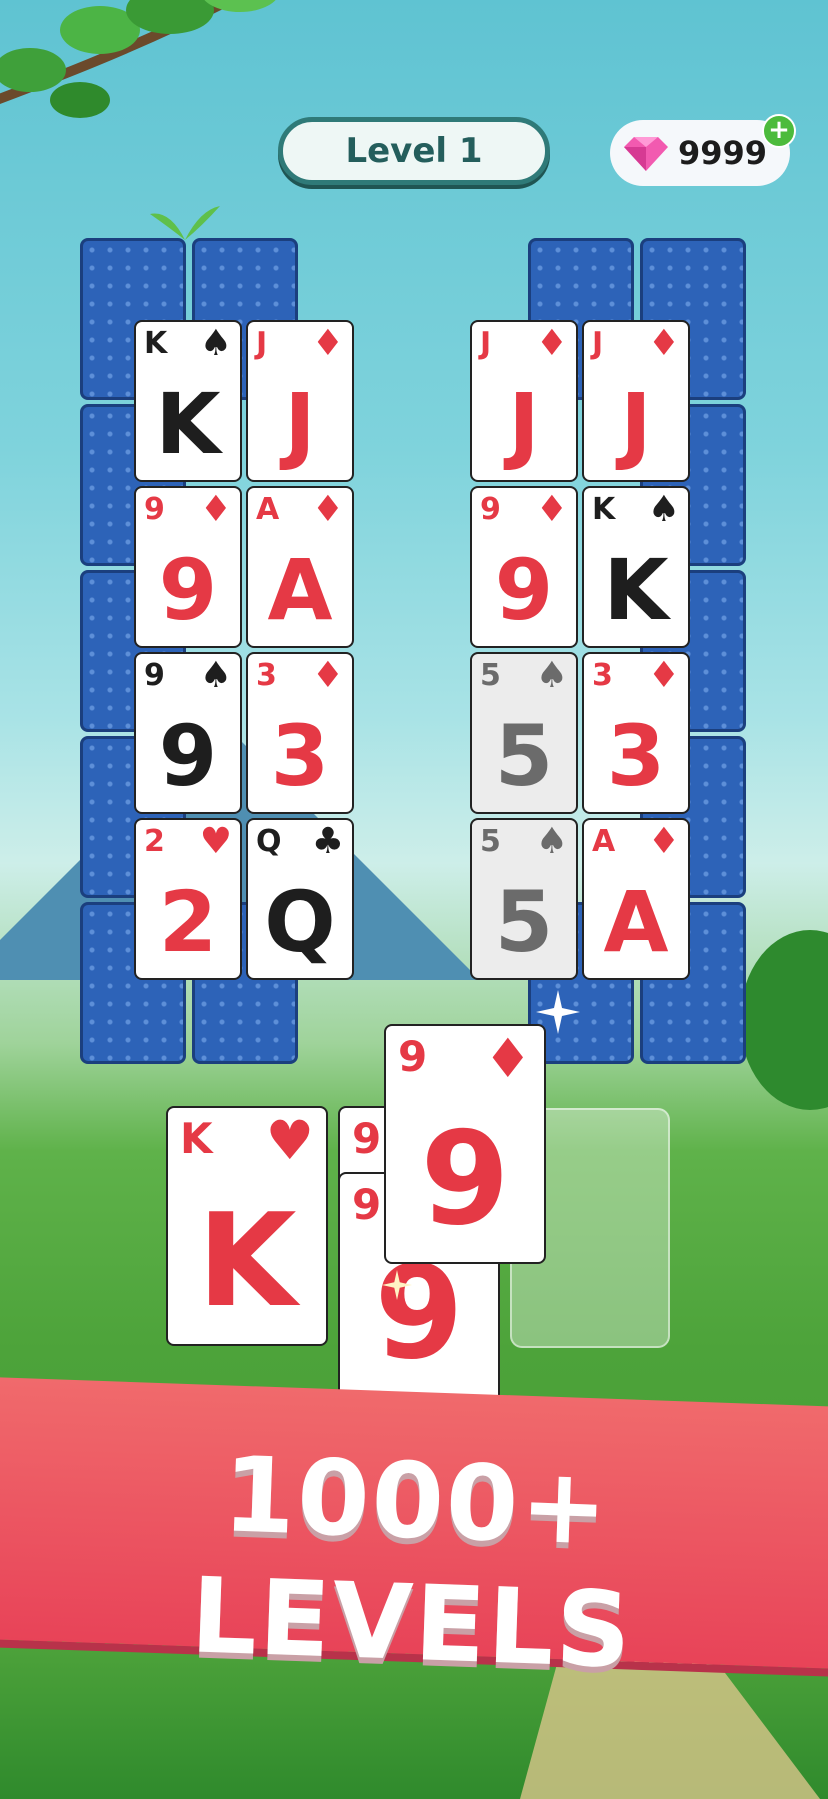 Image resolution: width=828 pixels, height=1799 pixels. What do you see at coordinates (300, 922) in the screenshot?
I see `card-rank-large: Q` at bounding box center [300, 922].